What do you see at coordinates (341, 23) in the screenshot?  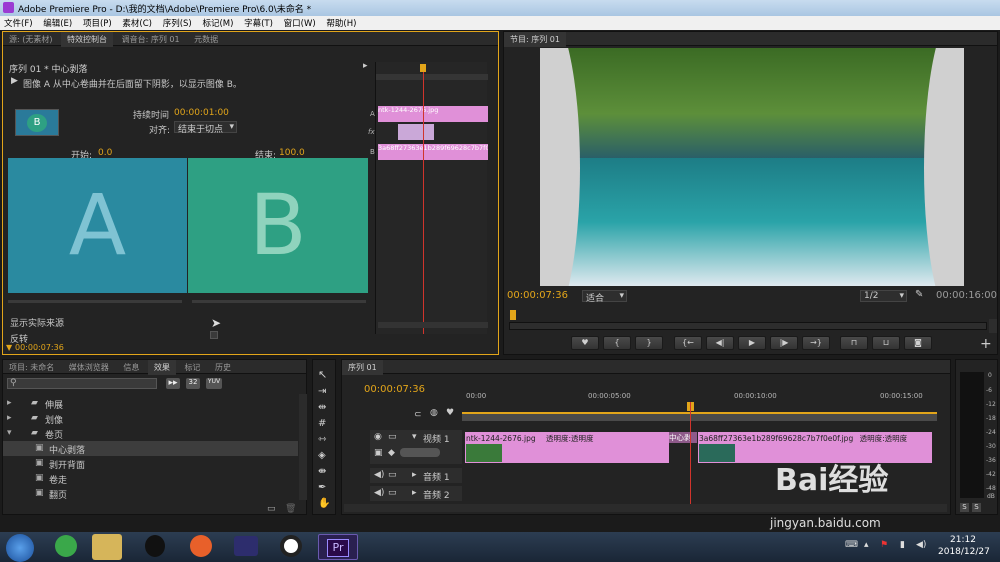 I see `menu-help: 帮助(H)` at bounding box center [341, 23].